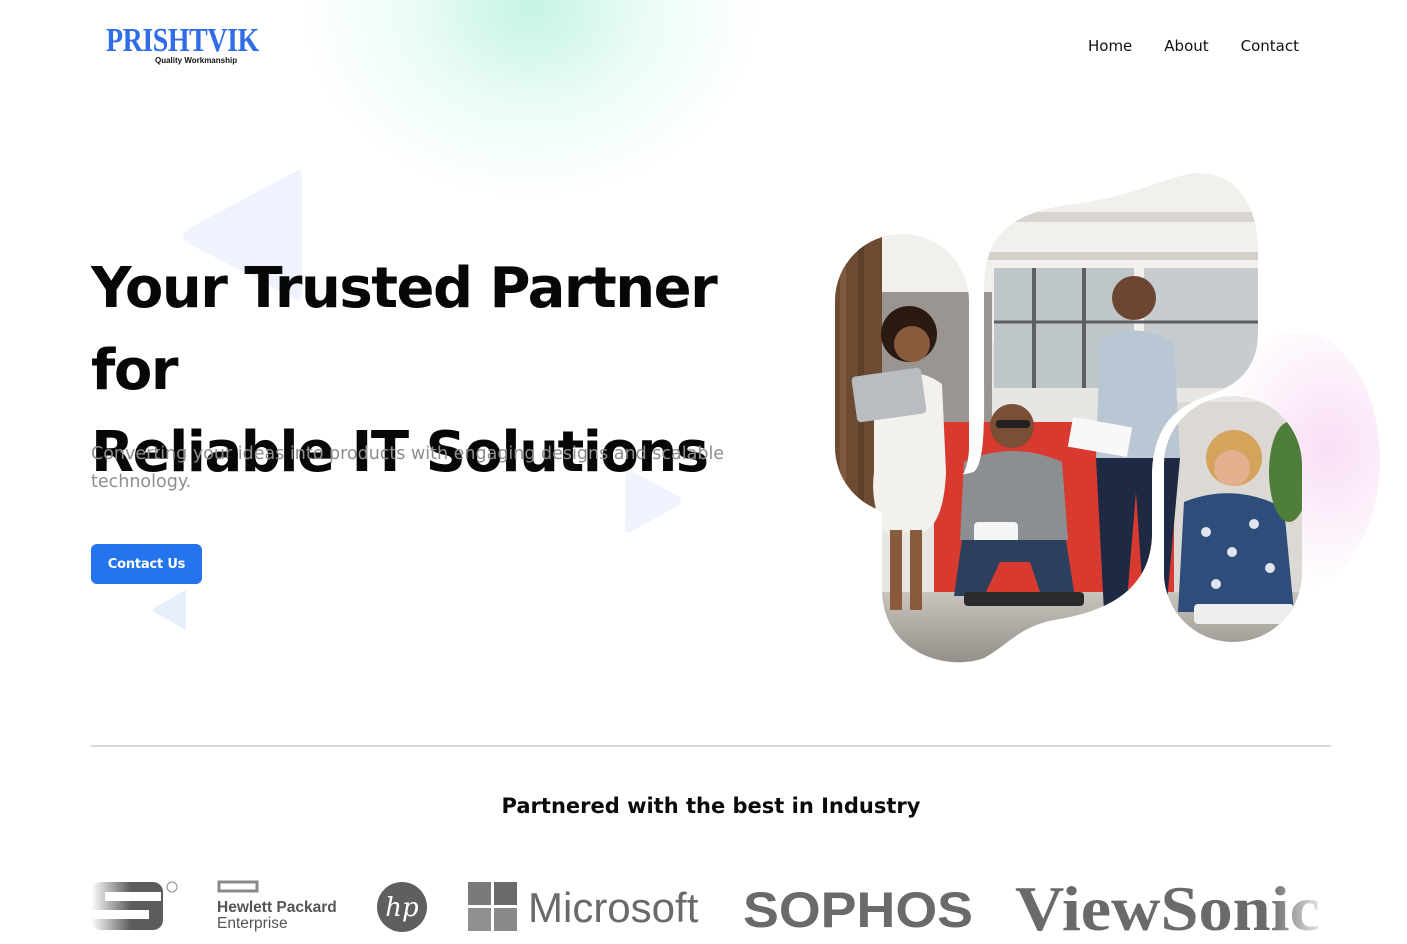  What do you see at coordinates (146, 564) in the screenshot?
I see `contact-us-button: Contact Us` at bounding box center [146, 564].